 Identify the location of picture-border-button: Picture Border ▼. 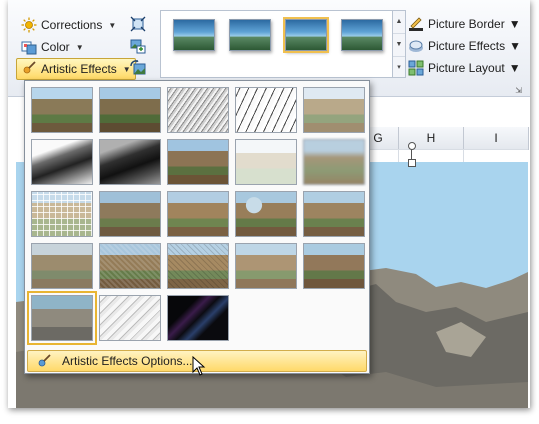
(464, 24).